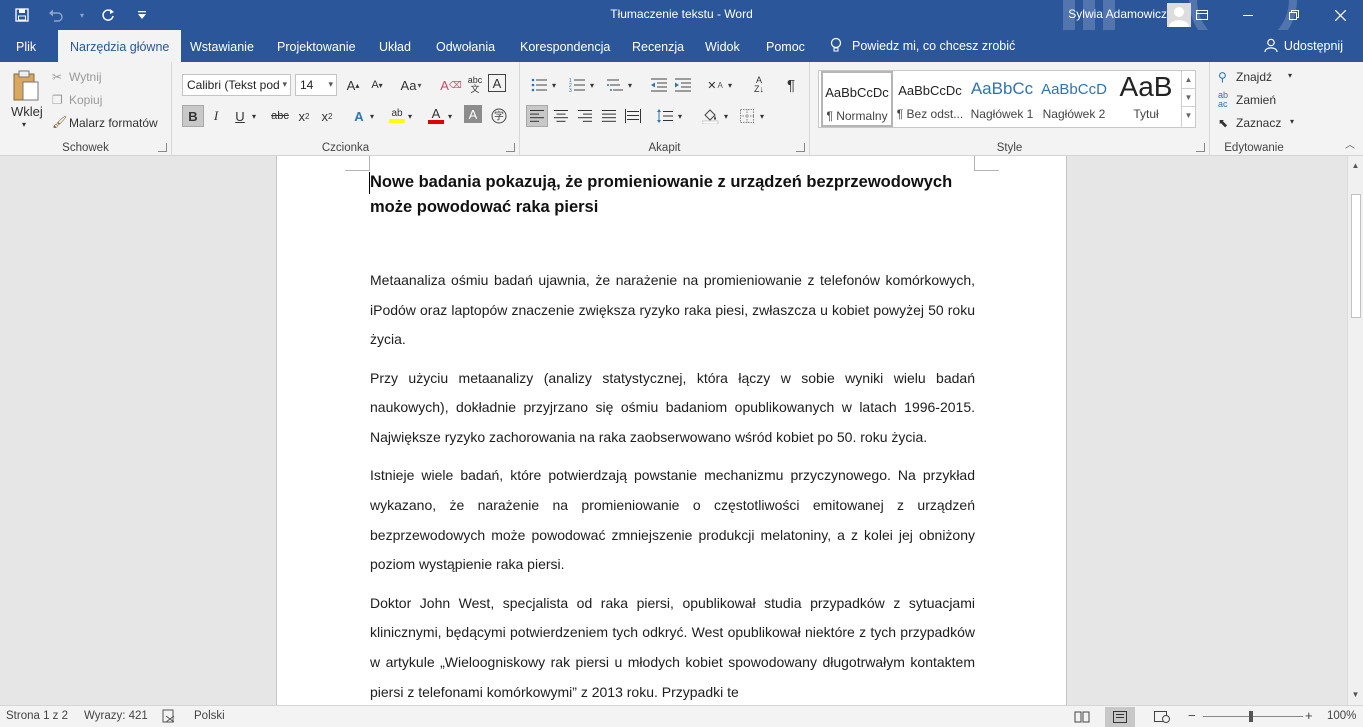  I want to click on vertical-scrollbar: ▲ ▼, so click(1355, 430).